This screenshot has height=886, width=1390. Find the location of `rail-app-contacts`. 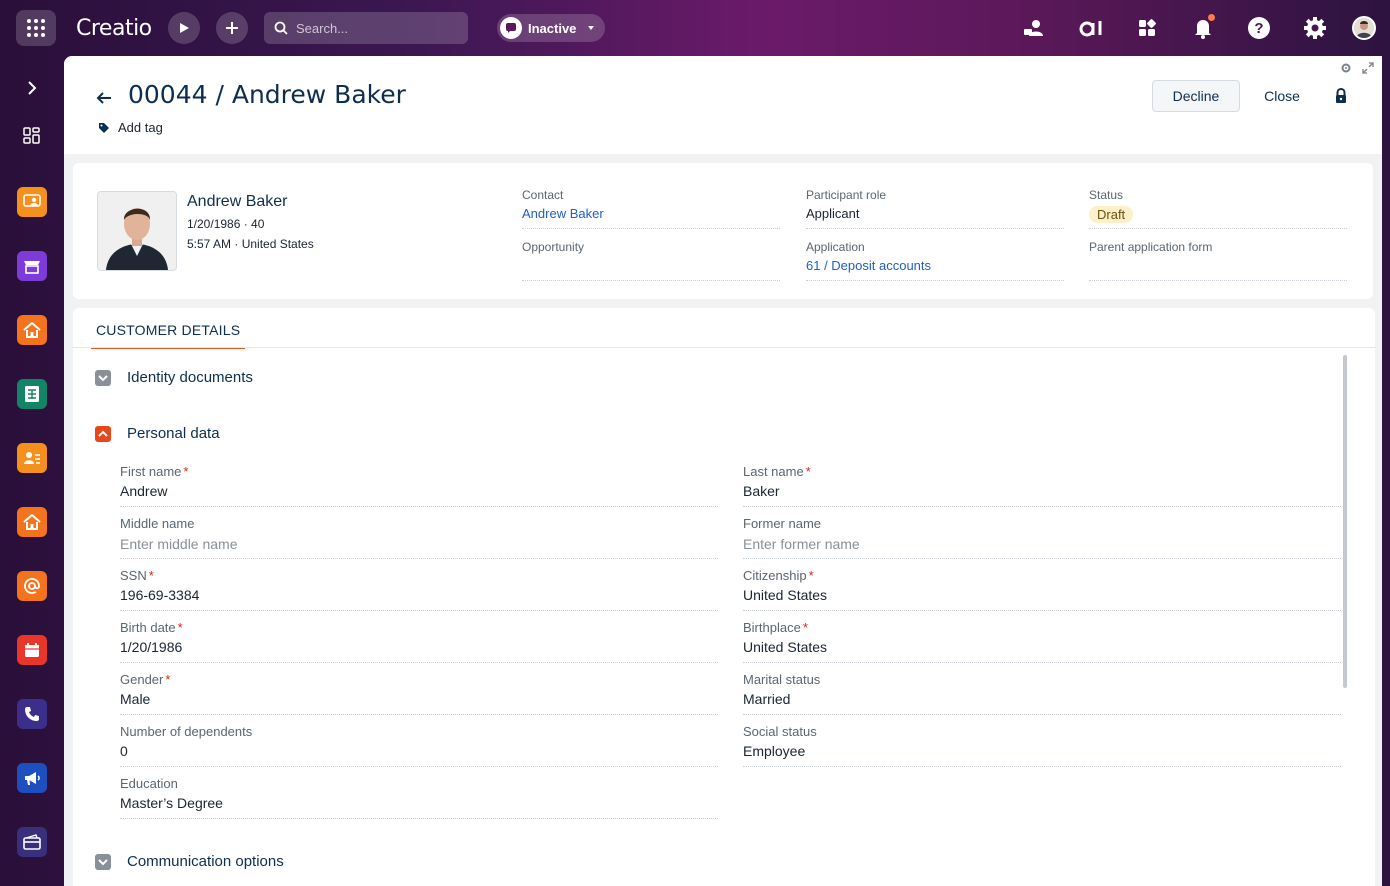

rail-app-contacts is located at coordinates (32, 458).